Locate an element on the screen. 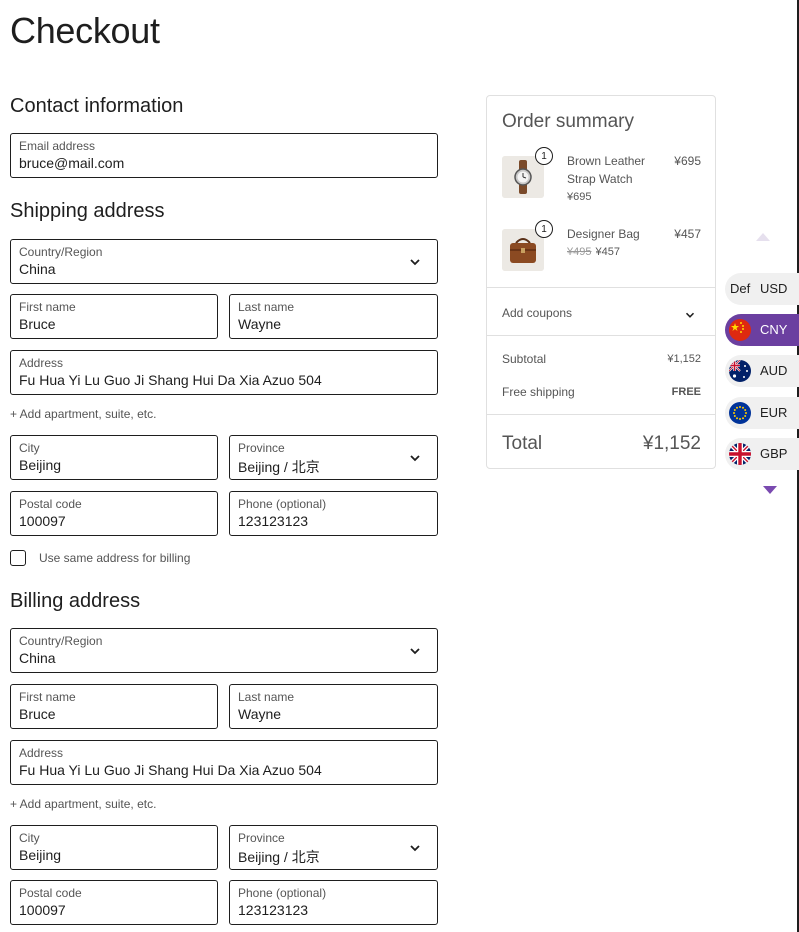 Image resolution: width=799 pixels, height=932 pixels. billing-country-label: Country/Region is located at coordinates (61, 641).